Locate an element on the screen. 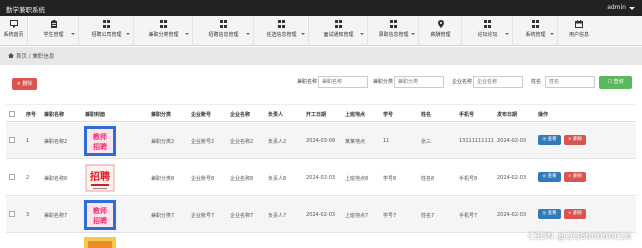 This screenshot has height=248, width=642. cell-student-name: 姓名8 is located at coordinates (428, 179).